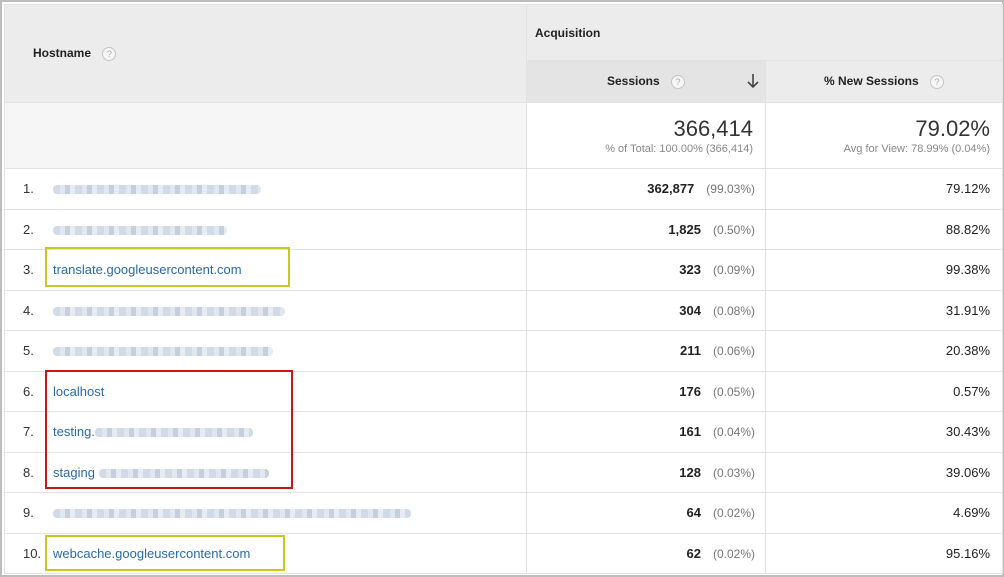 The image size is (1004, 577). I want to click on sessions-percent: (0.06%), so click(733, 351).